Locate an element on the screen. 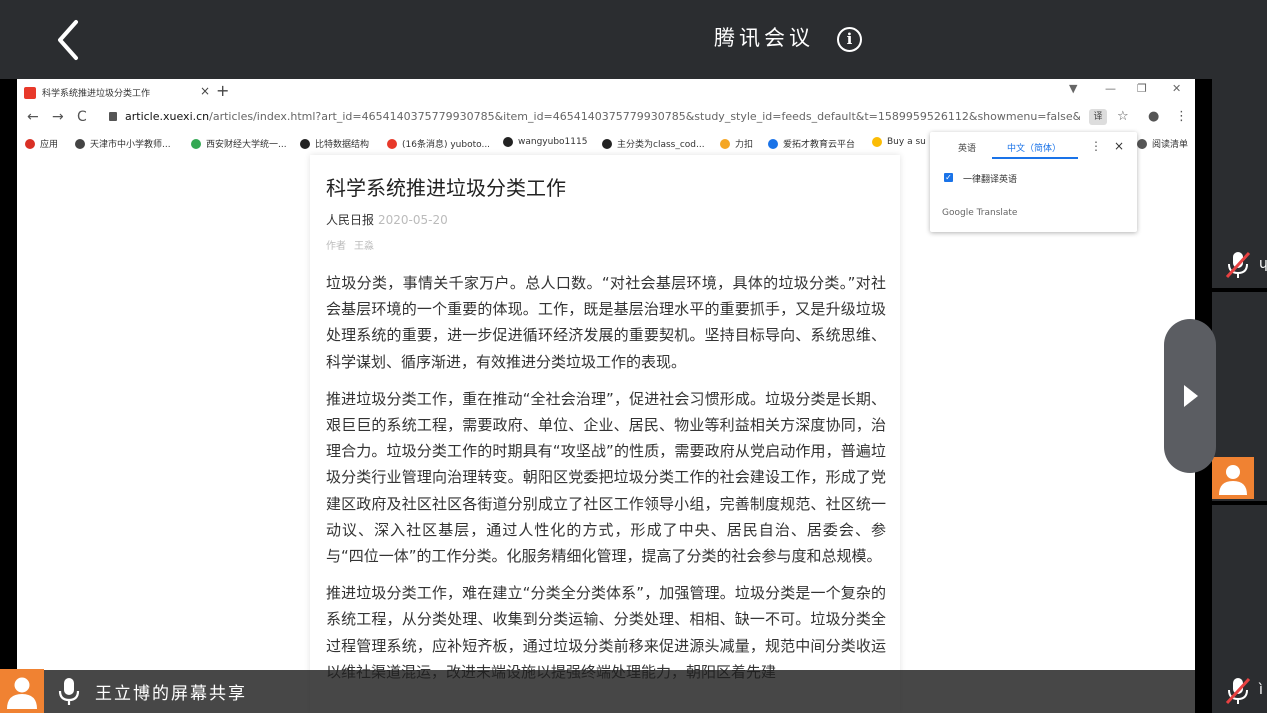 This screenshot has width=1267, height=713. google-translate-brand: Google Translate is located at coordinates (980, 213).